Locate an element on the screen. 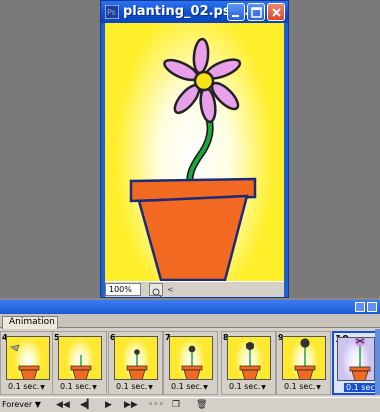  animation-frame: 9 0.1 sec.▼ is located at coordinates (303, 363).